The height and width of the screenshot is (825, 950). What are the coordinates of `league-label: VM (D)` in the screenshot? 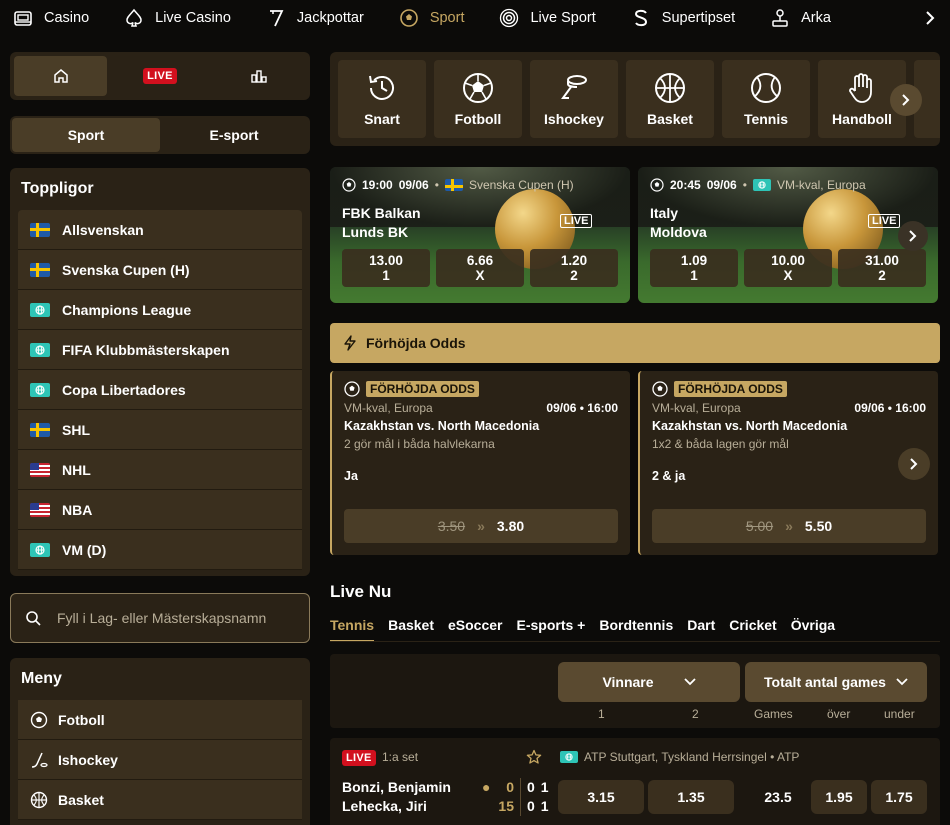 It's located at (84, 549).